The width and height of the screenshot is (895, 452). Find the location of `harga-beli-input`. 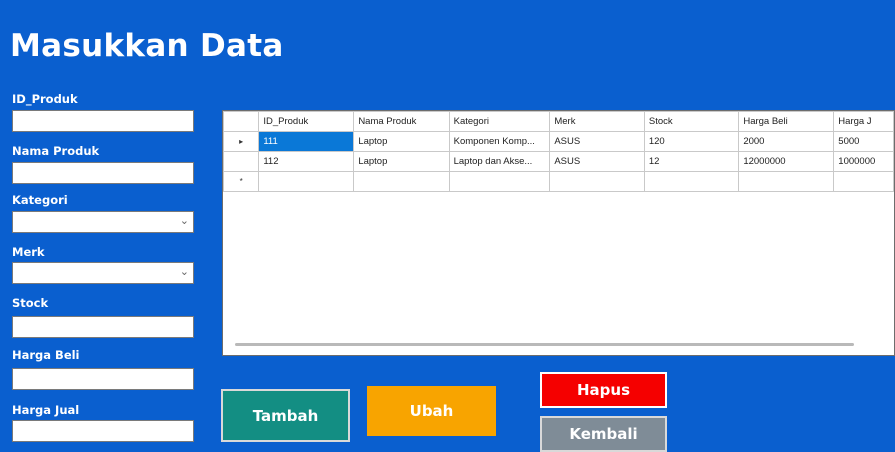

harga-beli-input is located at coordinates (103, 379).